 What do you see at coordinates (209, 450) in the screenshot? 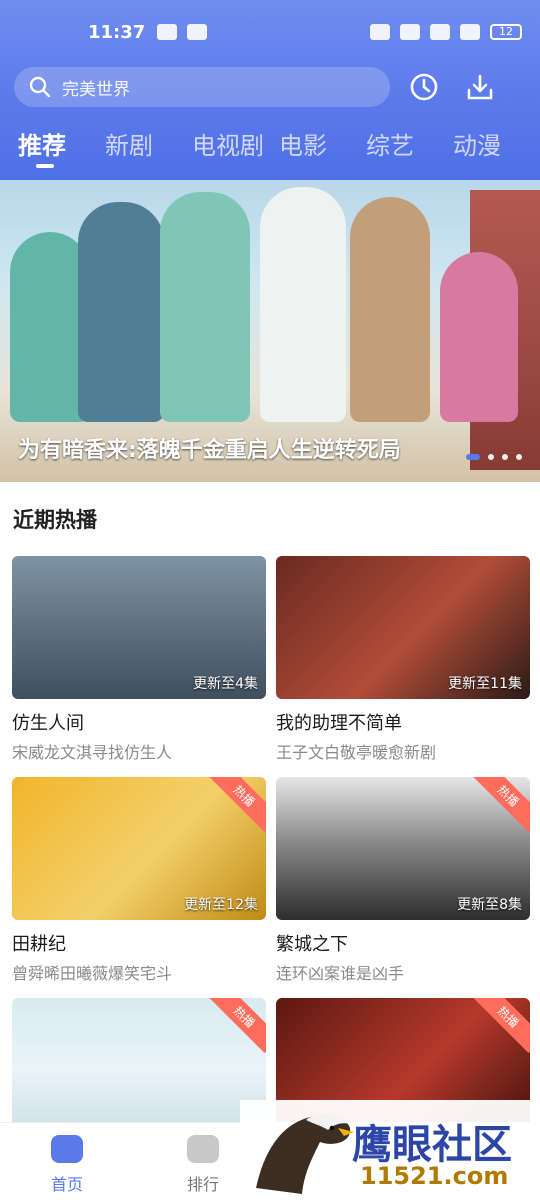
I see `hero-title: 为有暗香来:落魄千金重启人生逆转死局` at bounding box center [209, 450].